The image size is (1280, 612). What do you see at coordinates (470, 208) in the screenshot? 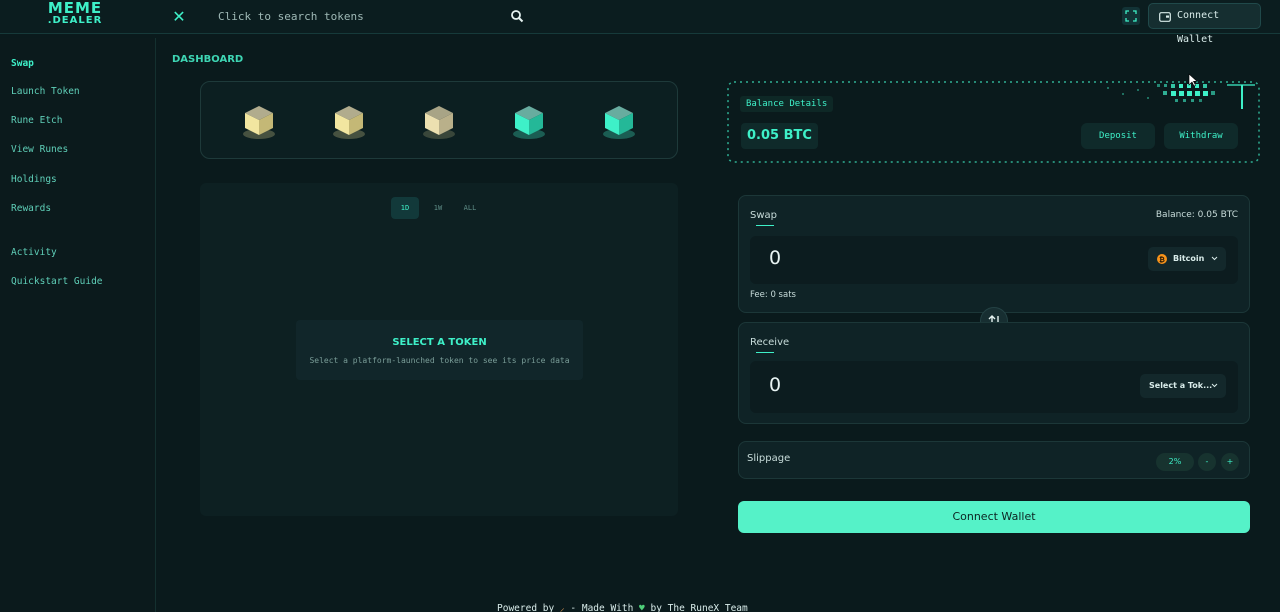
I see `tab-all: ALL` at bounding box center [470, 208].